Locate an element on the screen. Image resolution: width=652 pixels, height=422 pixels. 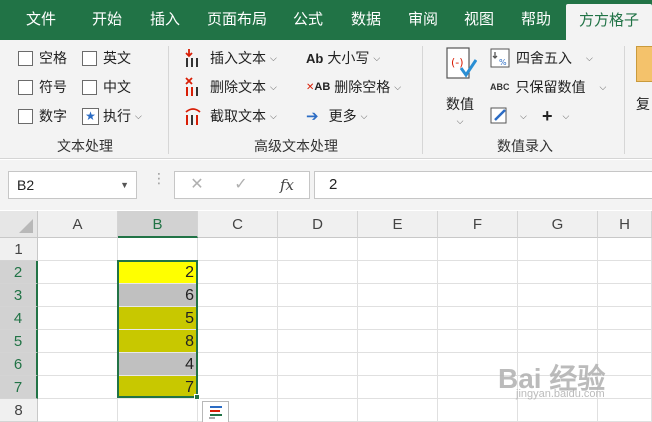
column-header-b: B is located at coordinates (158, 224).